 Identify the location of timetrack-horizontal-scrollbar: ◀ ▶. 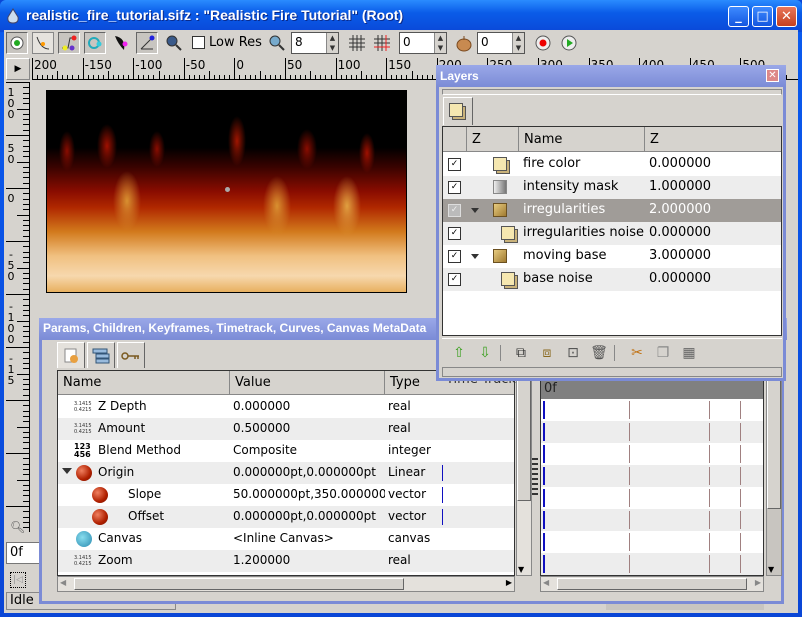
(652, 584).